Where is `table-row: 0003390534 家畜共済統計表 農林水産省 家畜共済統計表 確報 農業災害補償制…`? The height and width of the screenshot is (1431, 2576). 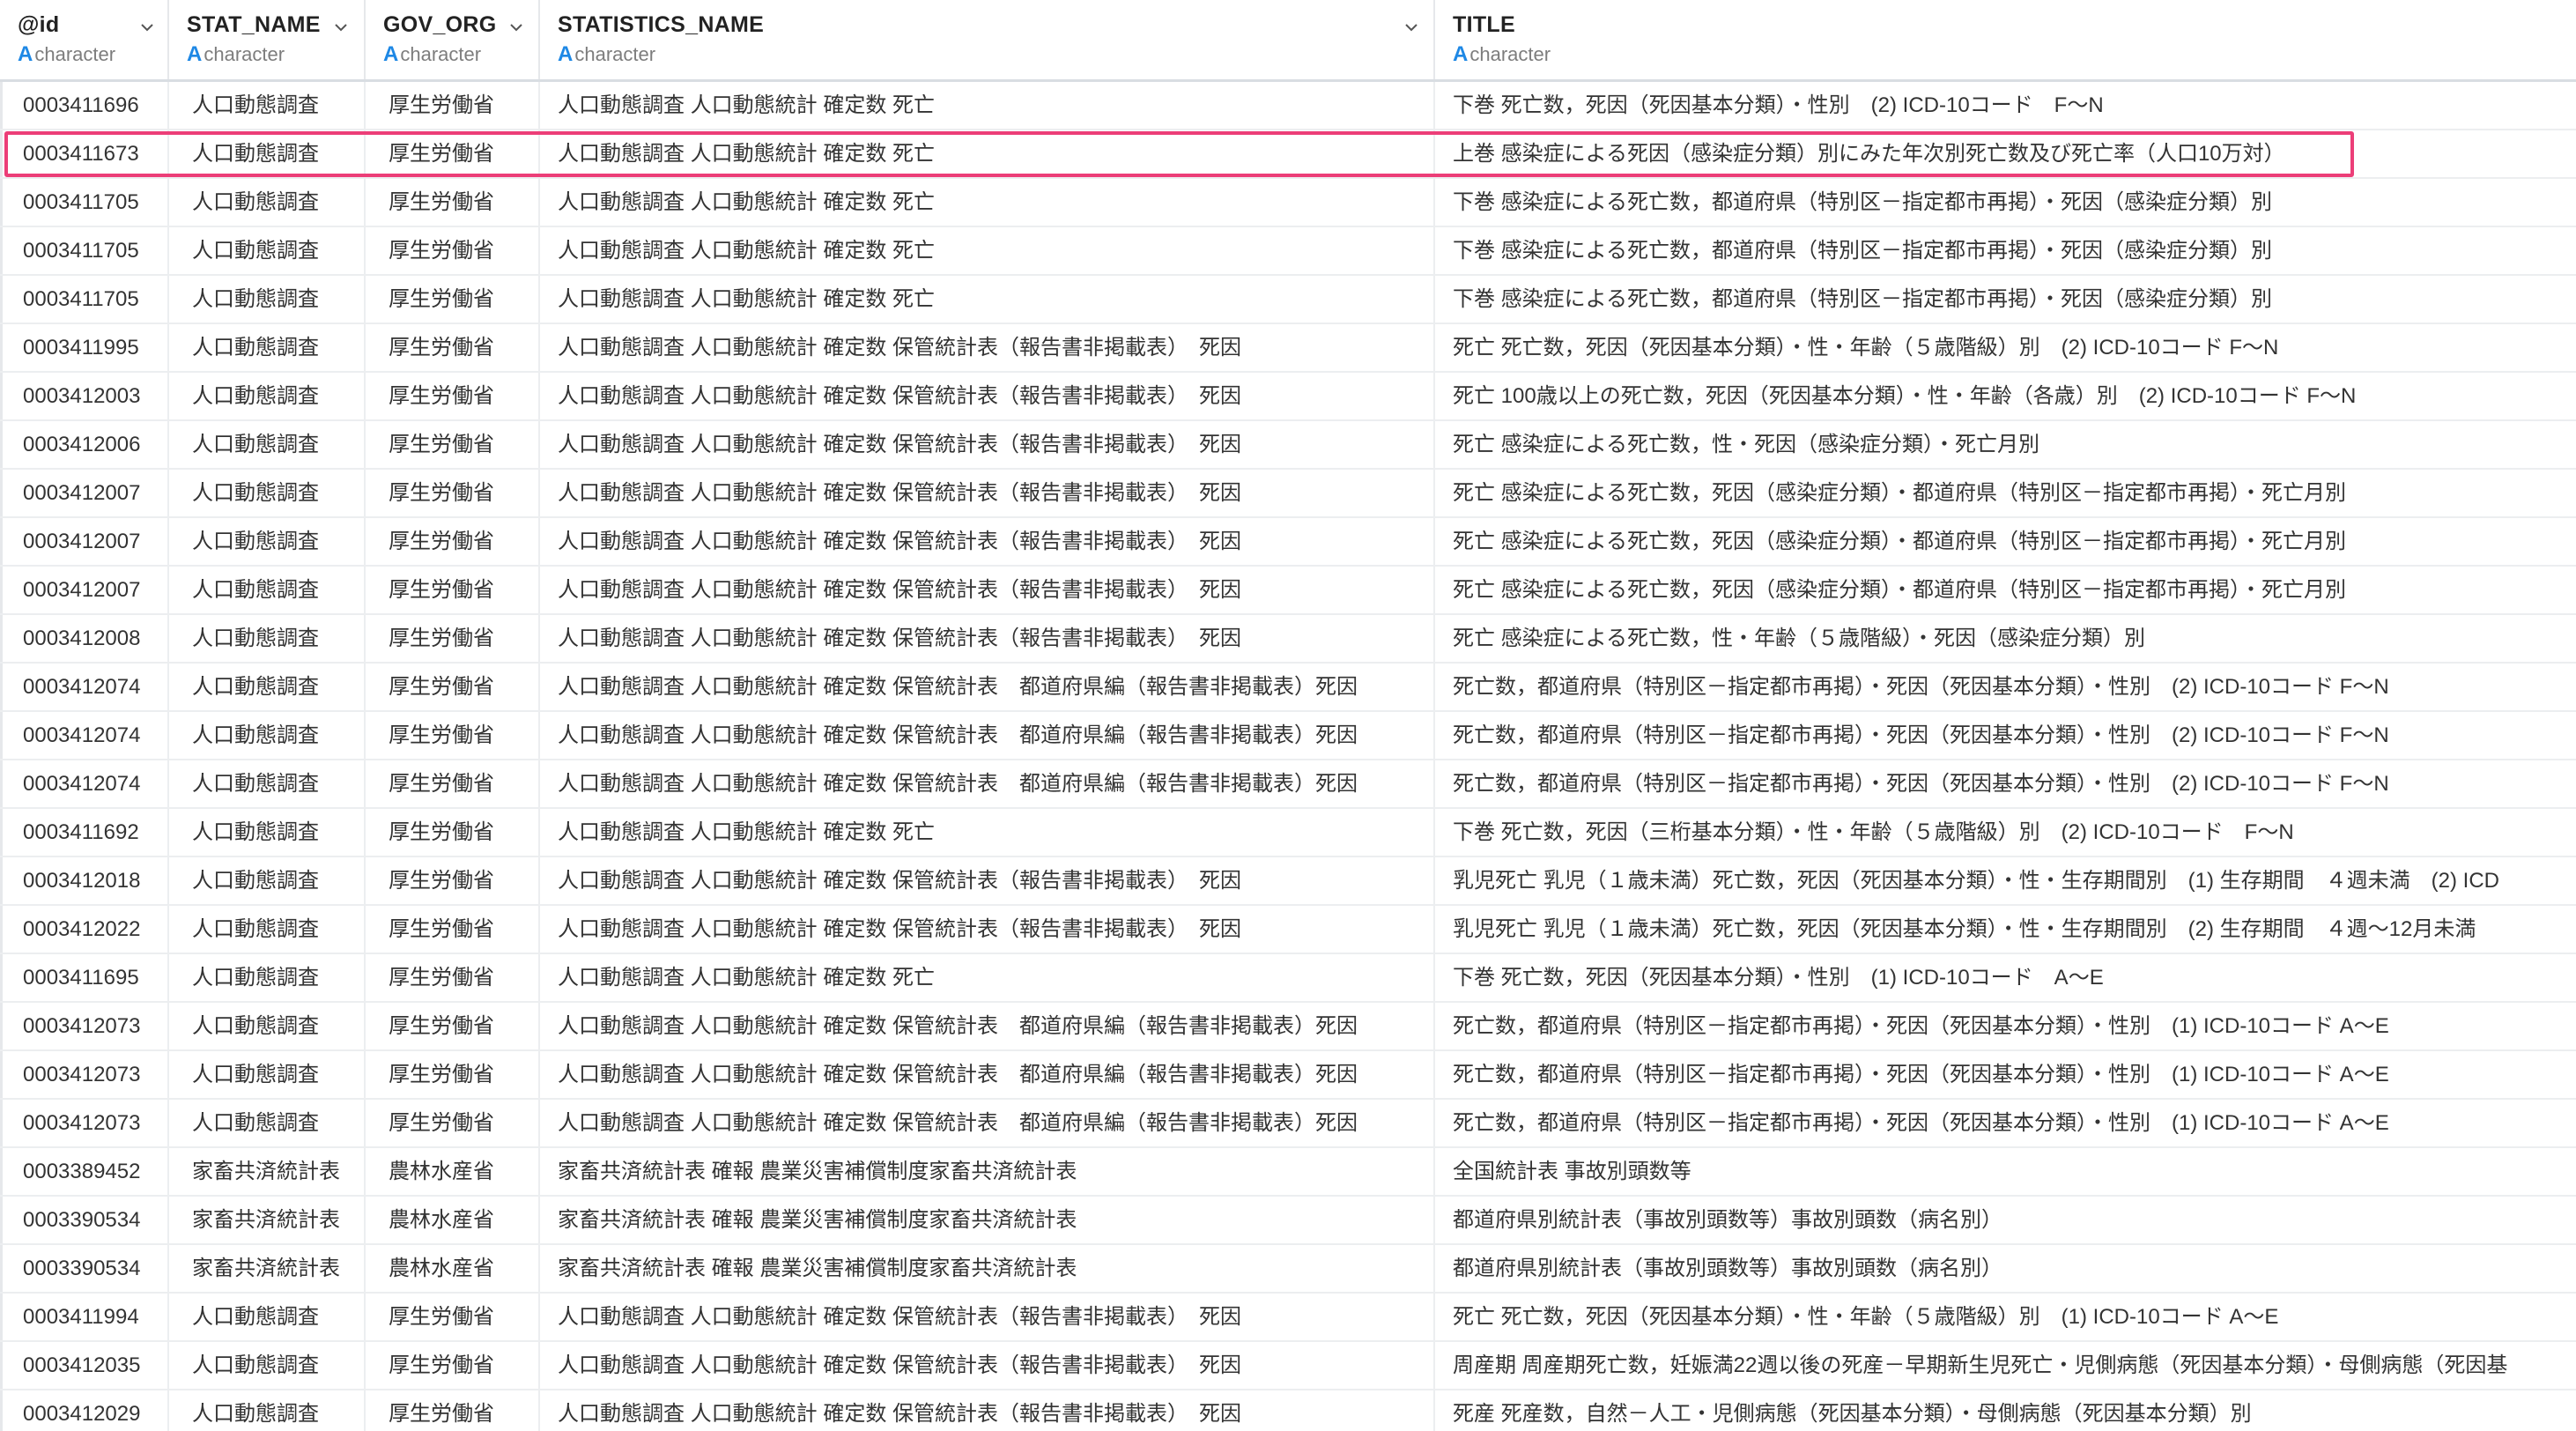 table-row: 0003390534 家畜共済統計表 農林水産省 家畜共済統計表 確報 農業災害補償制… is located at coordinates (1288, 1269).